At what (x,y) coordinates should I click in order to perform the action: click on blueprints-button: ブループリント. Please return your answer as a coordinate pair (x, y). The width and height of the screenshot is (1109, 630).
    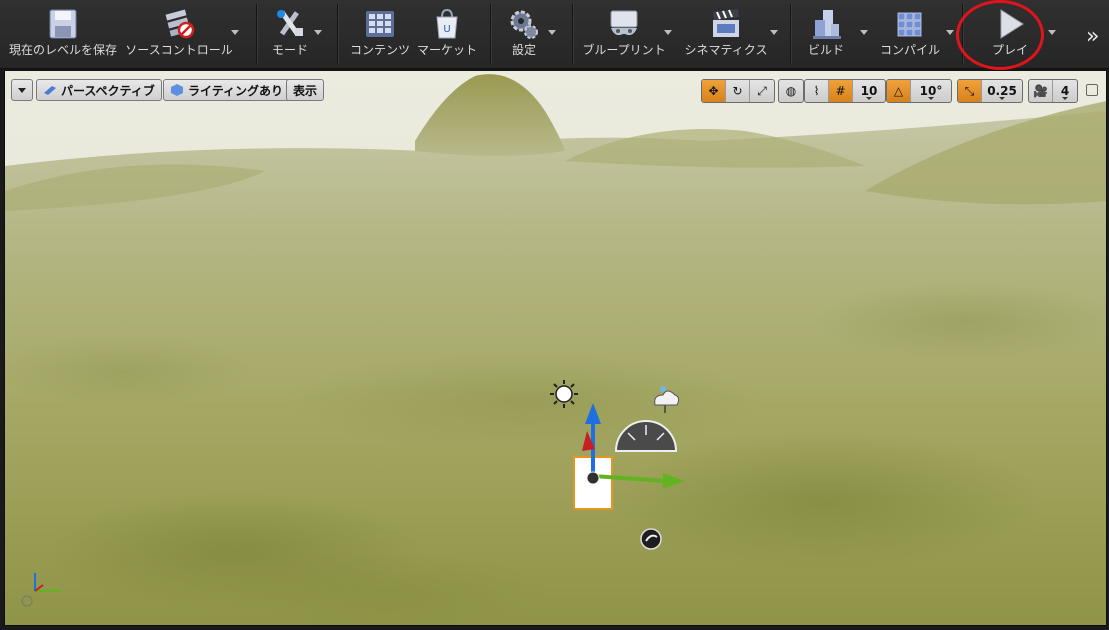
    Looking at the image, I should click on (624, 34).